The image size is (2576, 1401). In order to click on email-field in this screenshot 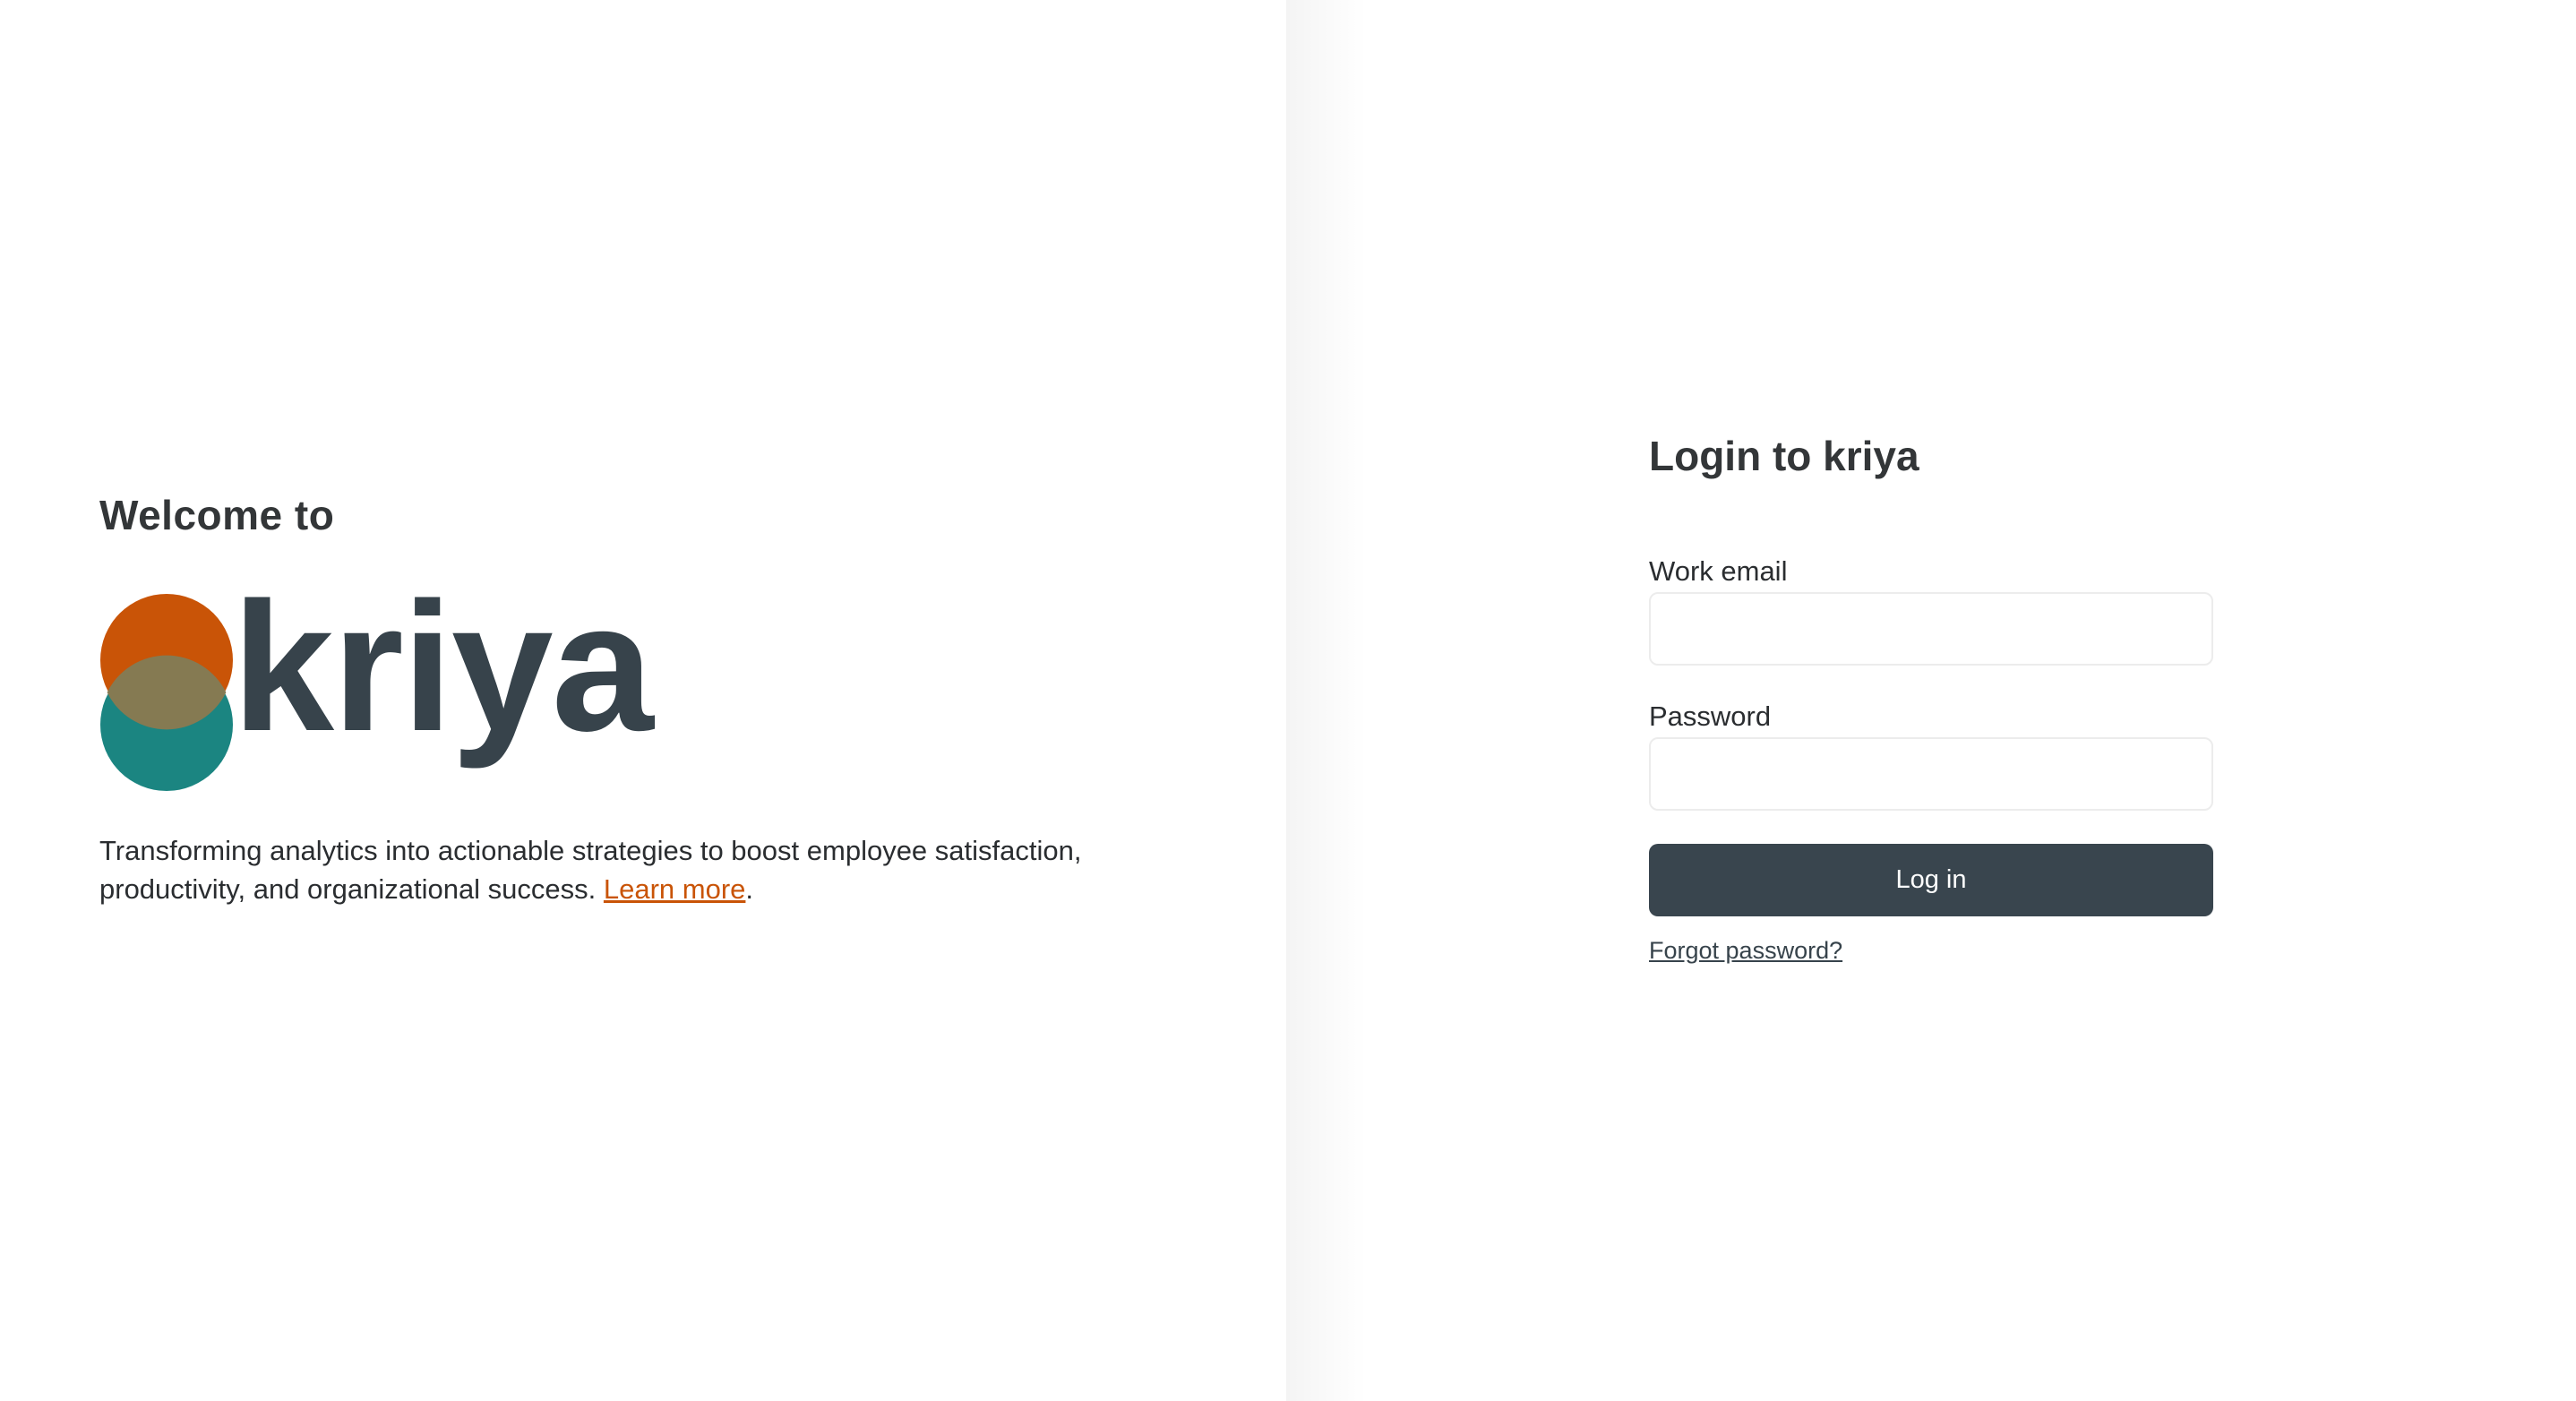, I will do `click(1931, 629)`.